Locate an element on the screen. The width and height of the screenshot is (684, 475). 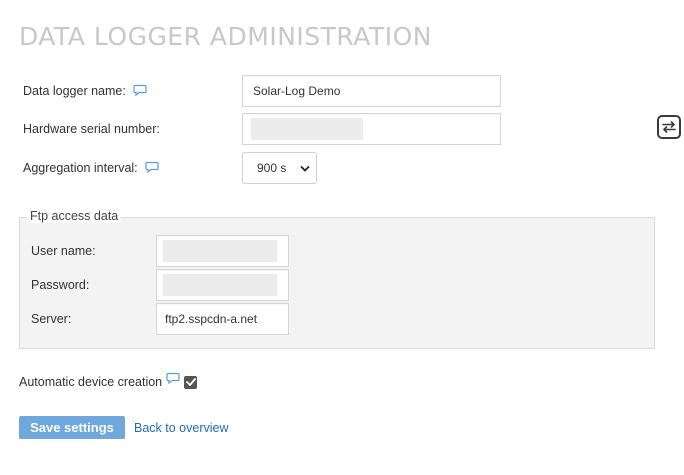
ftp-password-redacted is located at coordinates (220, 285).